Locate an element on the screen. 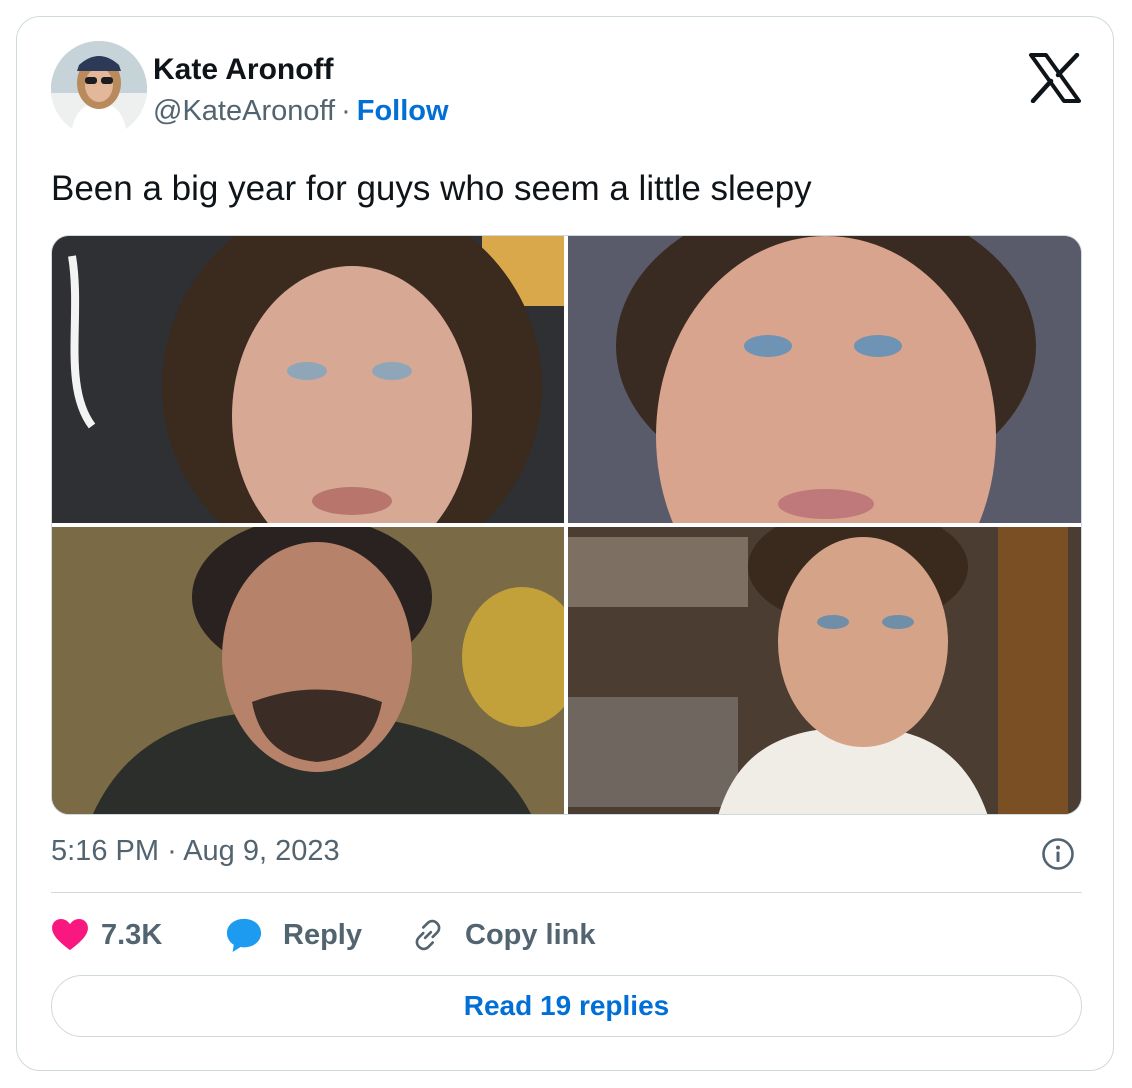 This screenshot has width=1132, height=1088. like-button: 7.3K is located at coordinates (106, 935).